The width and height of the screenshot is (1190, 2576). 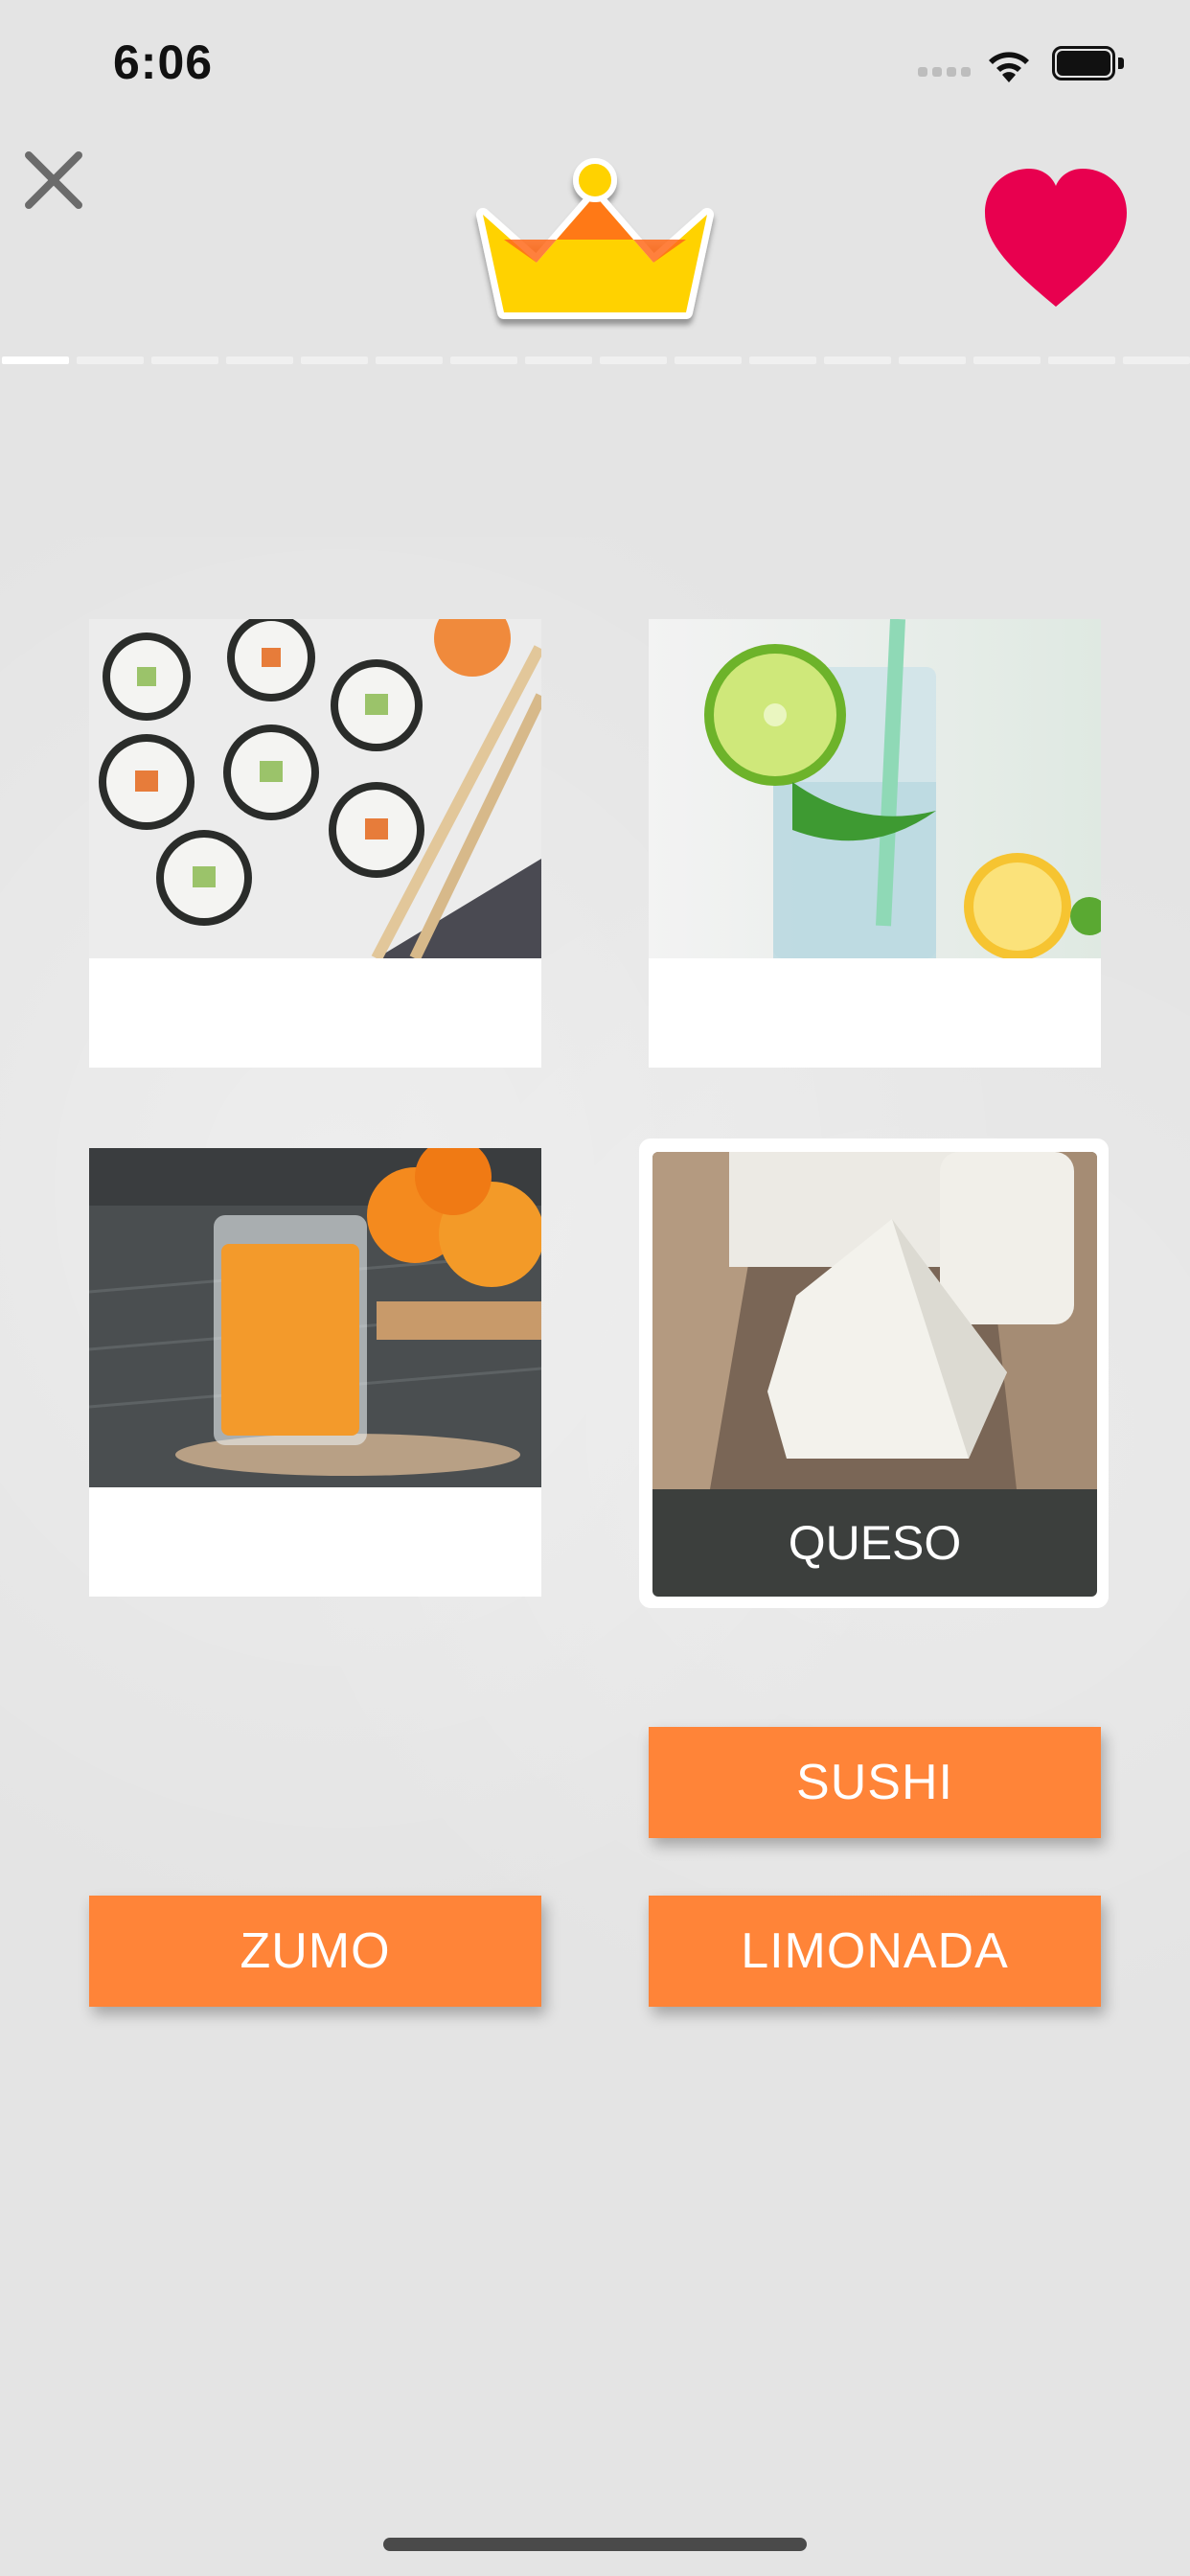 What do you see at coordinates (315, 788) in the screenshot?
I see `sushi-image` at bounding box center [315, 788].